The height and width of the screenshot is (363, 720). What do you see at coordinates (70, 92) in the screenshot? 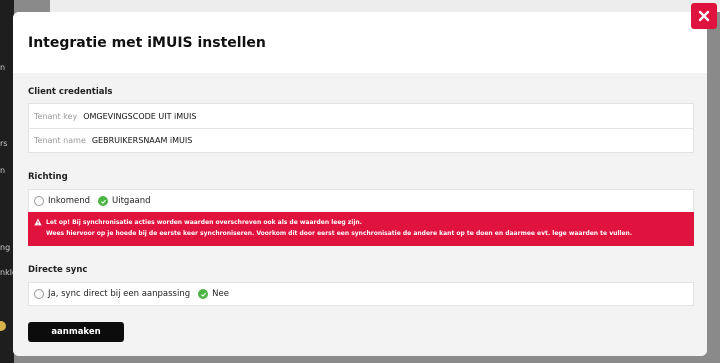
I see `credentials-heading: Client credentials` at bounding box center [70, 92].